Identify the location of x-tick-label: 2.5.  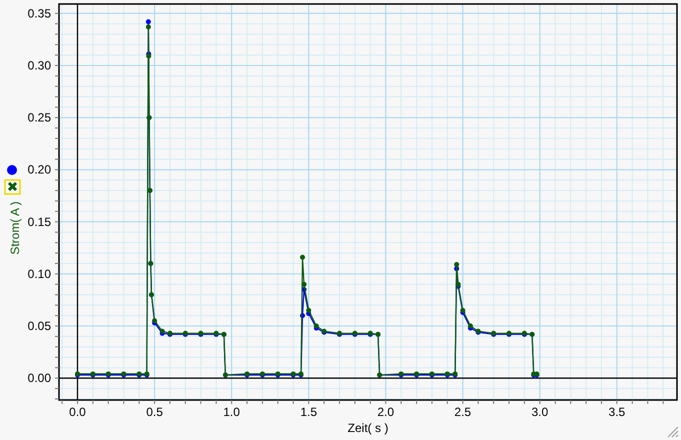
(463, 412).